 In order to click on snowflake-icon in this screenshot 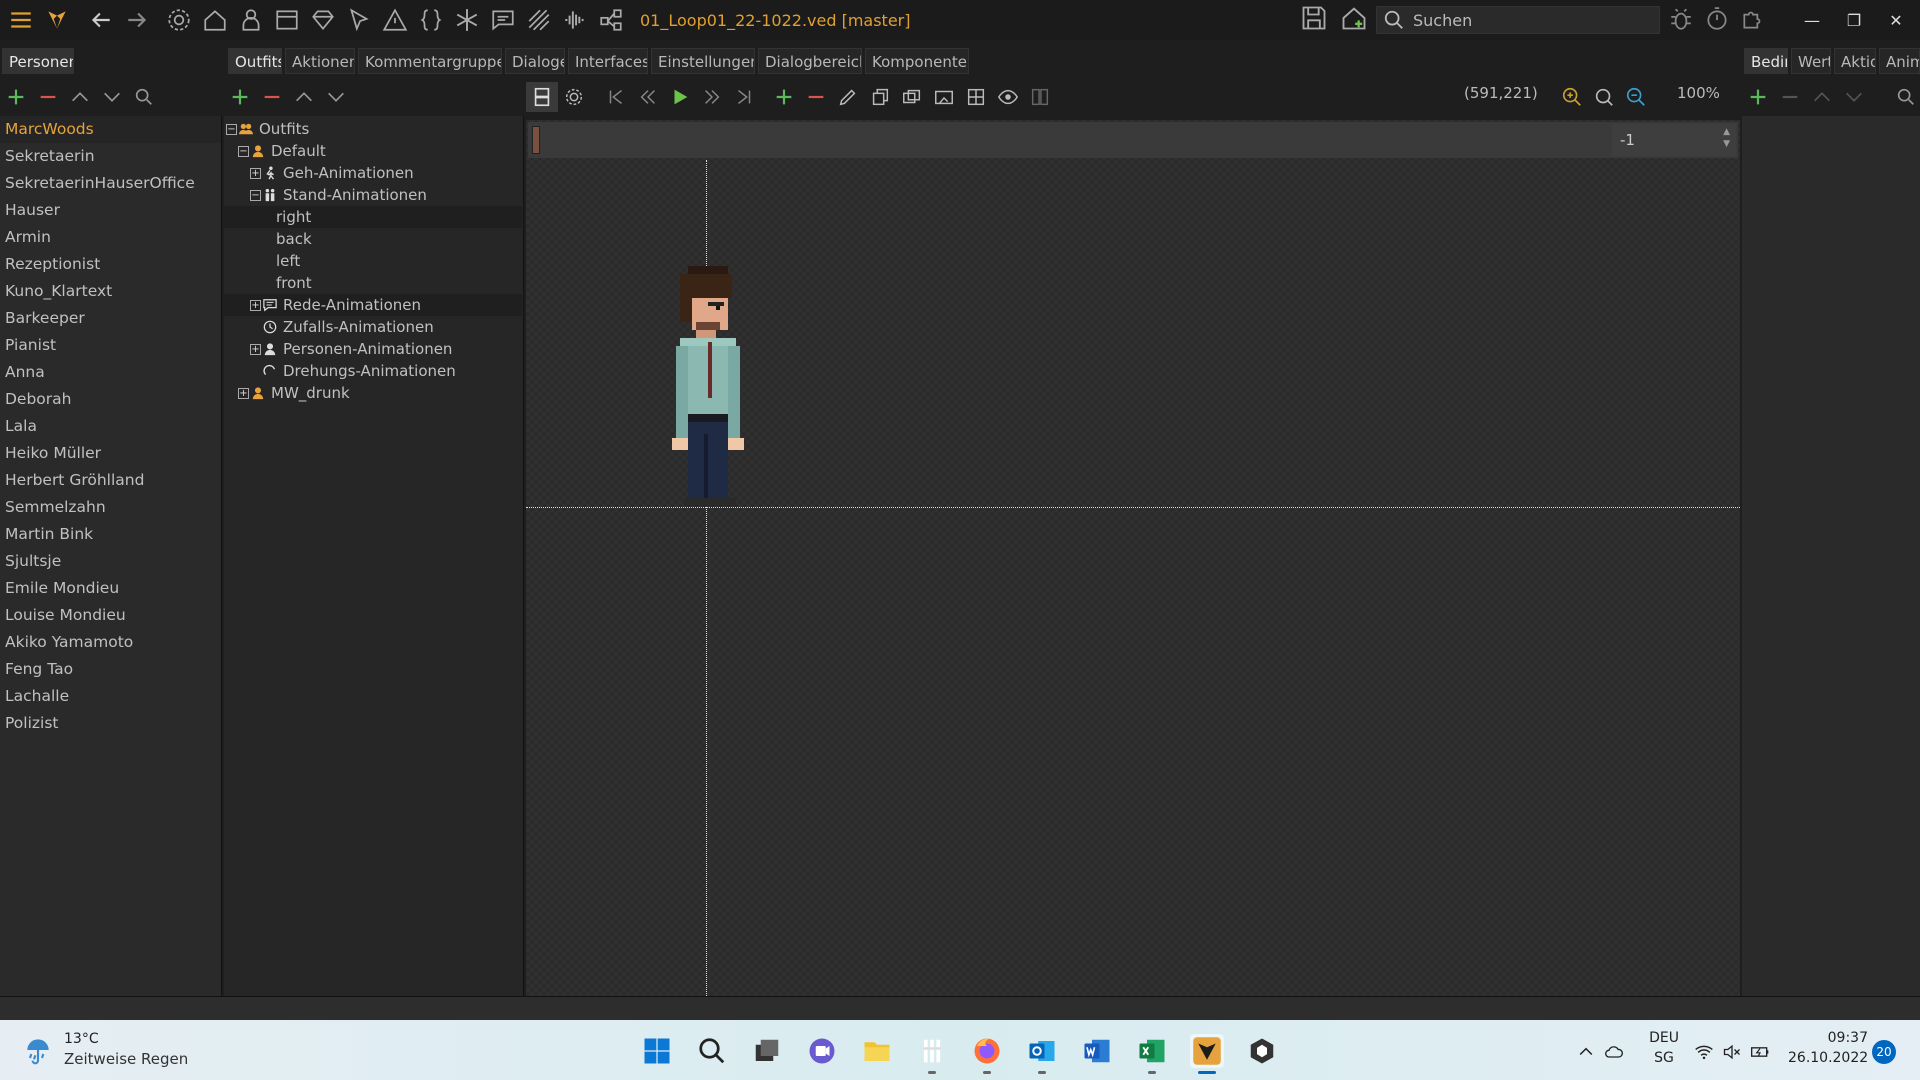, I will do `click(467, 20)`.